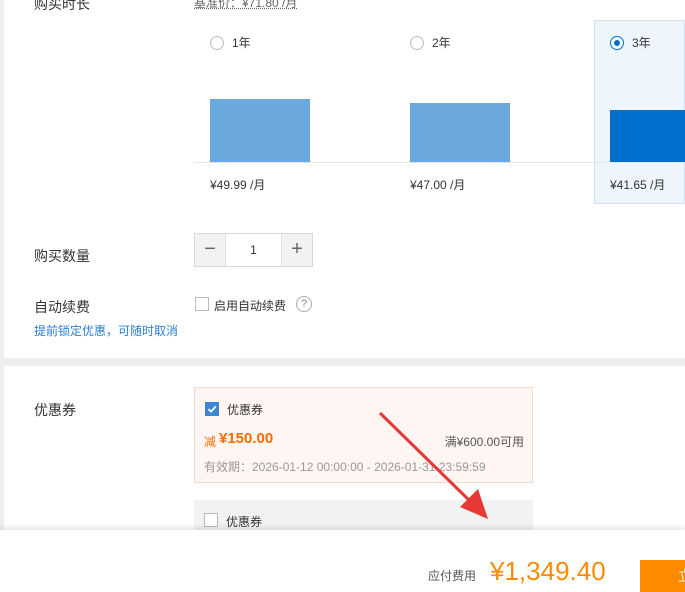 This screenshot has width=685, height=592. Describe the element at coordinates (62, 307) in the screenshot. I see `auto-renew-label: 自动续费` at that location.